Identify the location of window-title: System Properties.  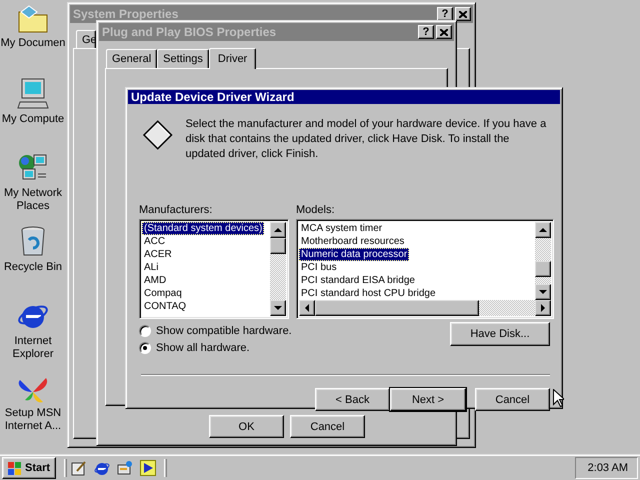
(126, 14).